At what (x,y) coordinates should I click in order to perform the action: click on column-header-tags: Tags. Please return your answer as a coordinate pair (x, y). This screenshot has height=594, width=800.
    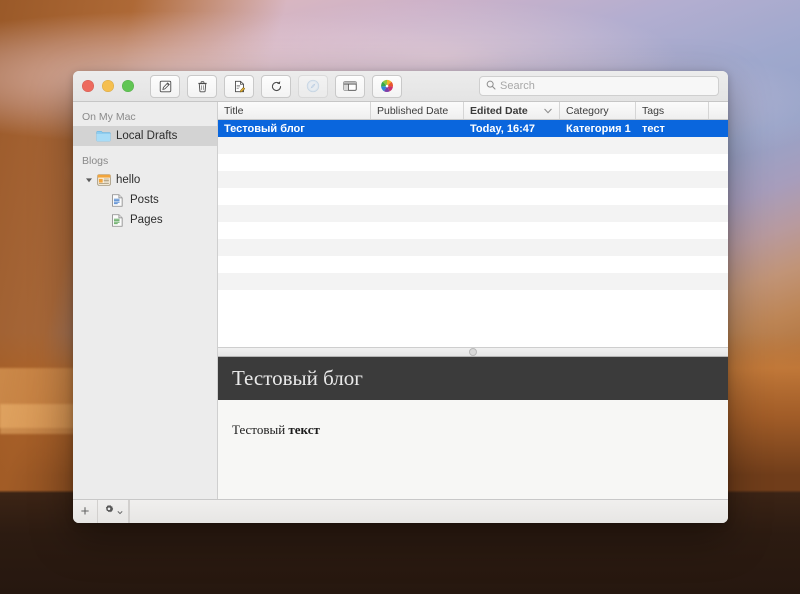
    Looking at the image, I should click on (672, 110).